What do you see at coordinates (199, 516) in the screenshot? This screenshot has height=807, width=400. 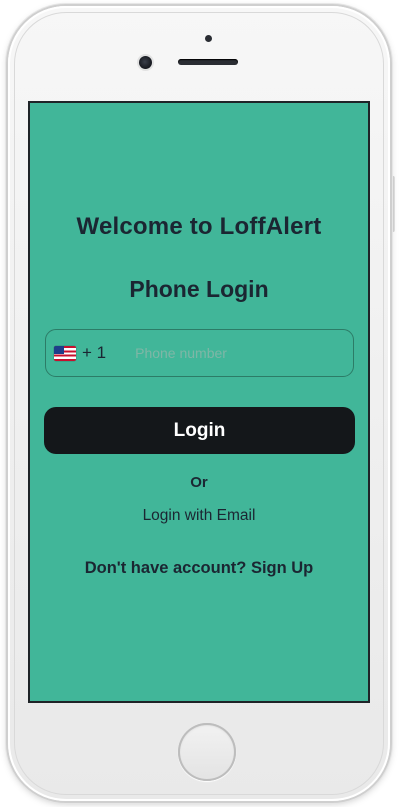 I see `login-with-email-link: Login with Email` at bounding box center [199, 516].